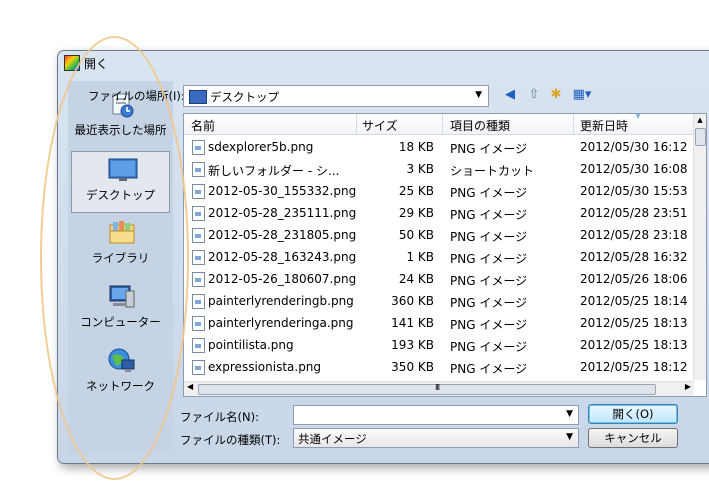 The width and height of the screenshot is (709, 503). What do you see at coordinates (261, 147) in the screenshot?
I see `file-name: sdexplorer5b.png` at bounding box center [261, 147].